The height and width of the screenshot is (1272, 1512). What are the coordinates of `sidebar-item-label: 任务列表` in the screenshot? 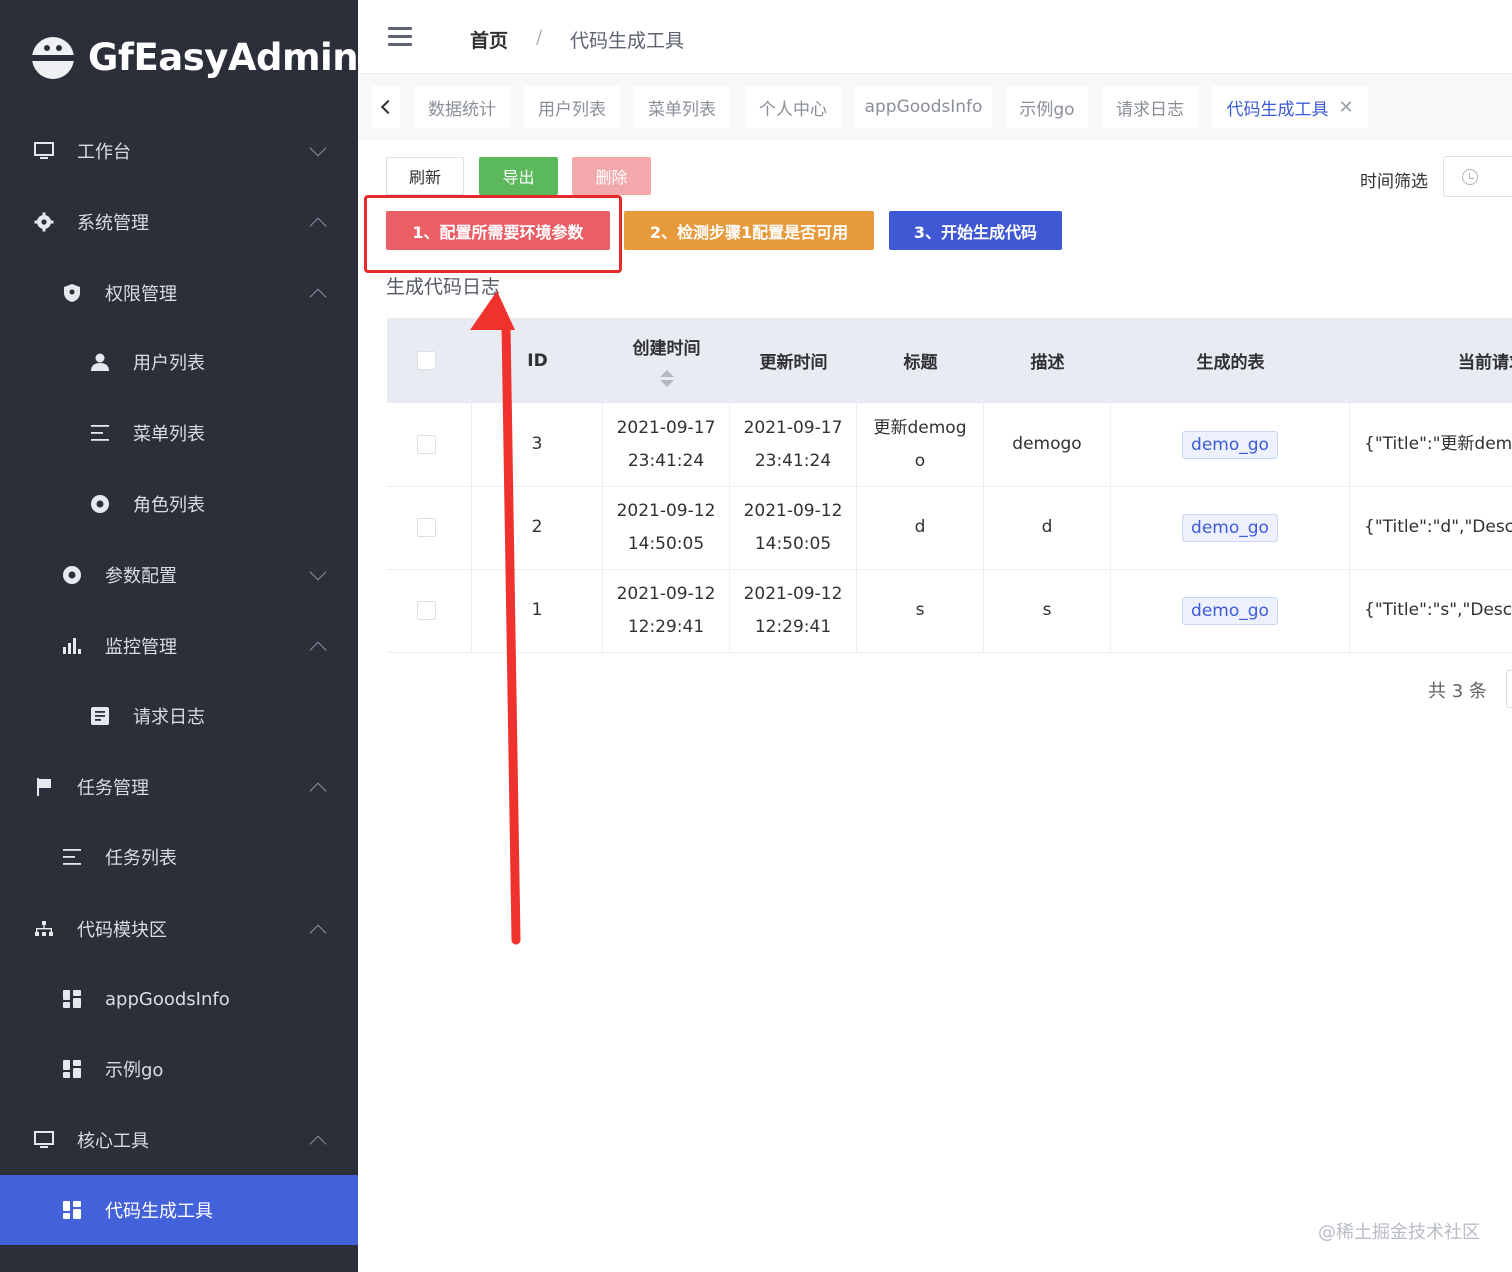 It's located at (141, 858).